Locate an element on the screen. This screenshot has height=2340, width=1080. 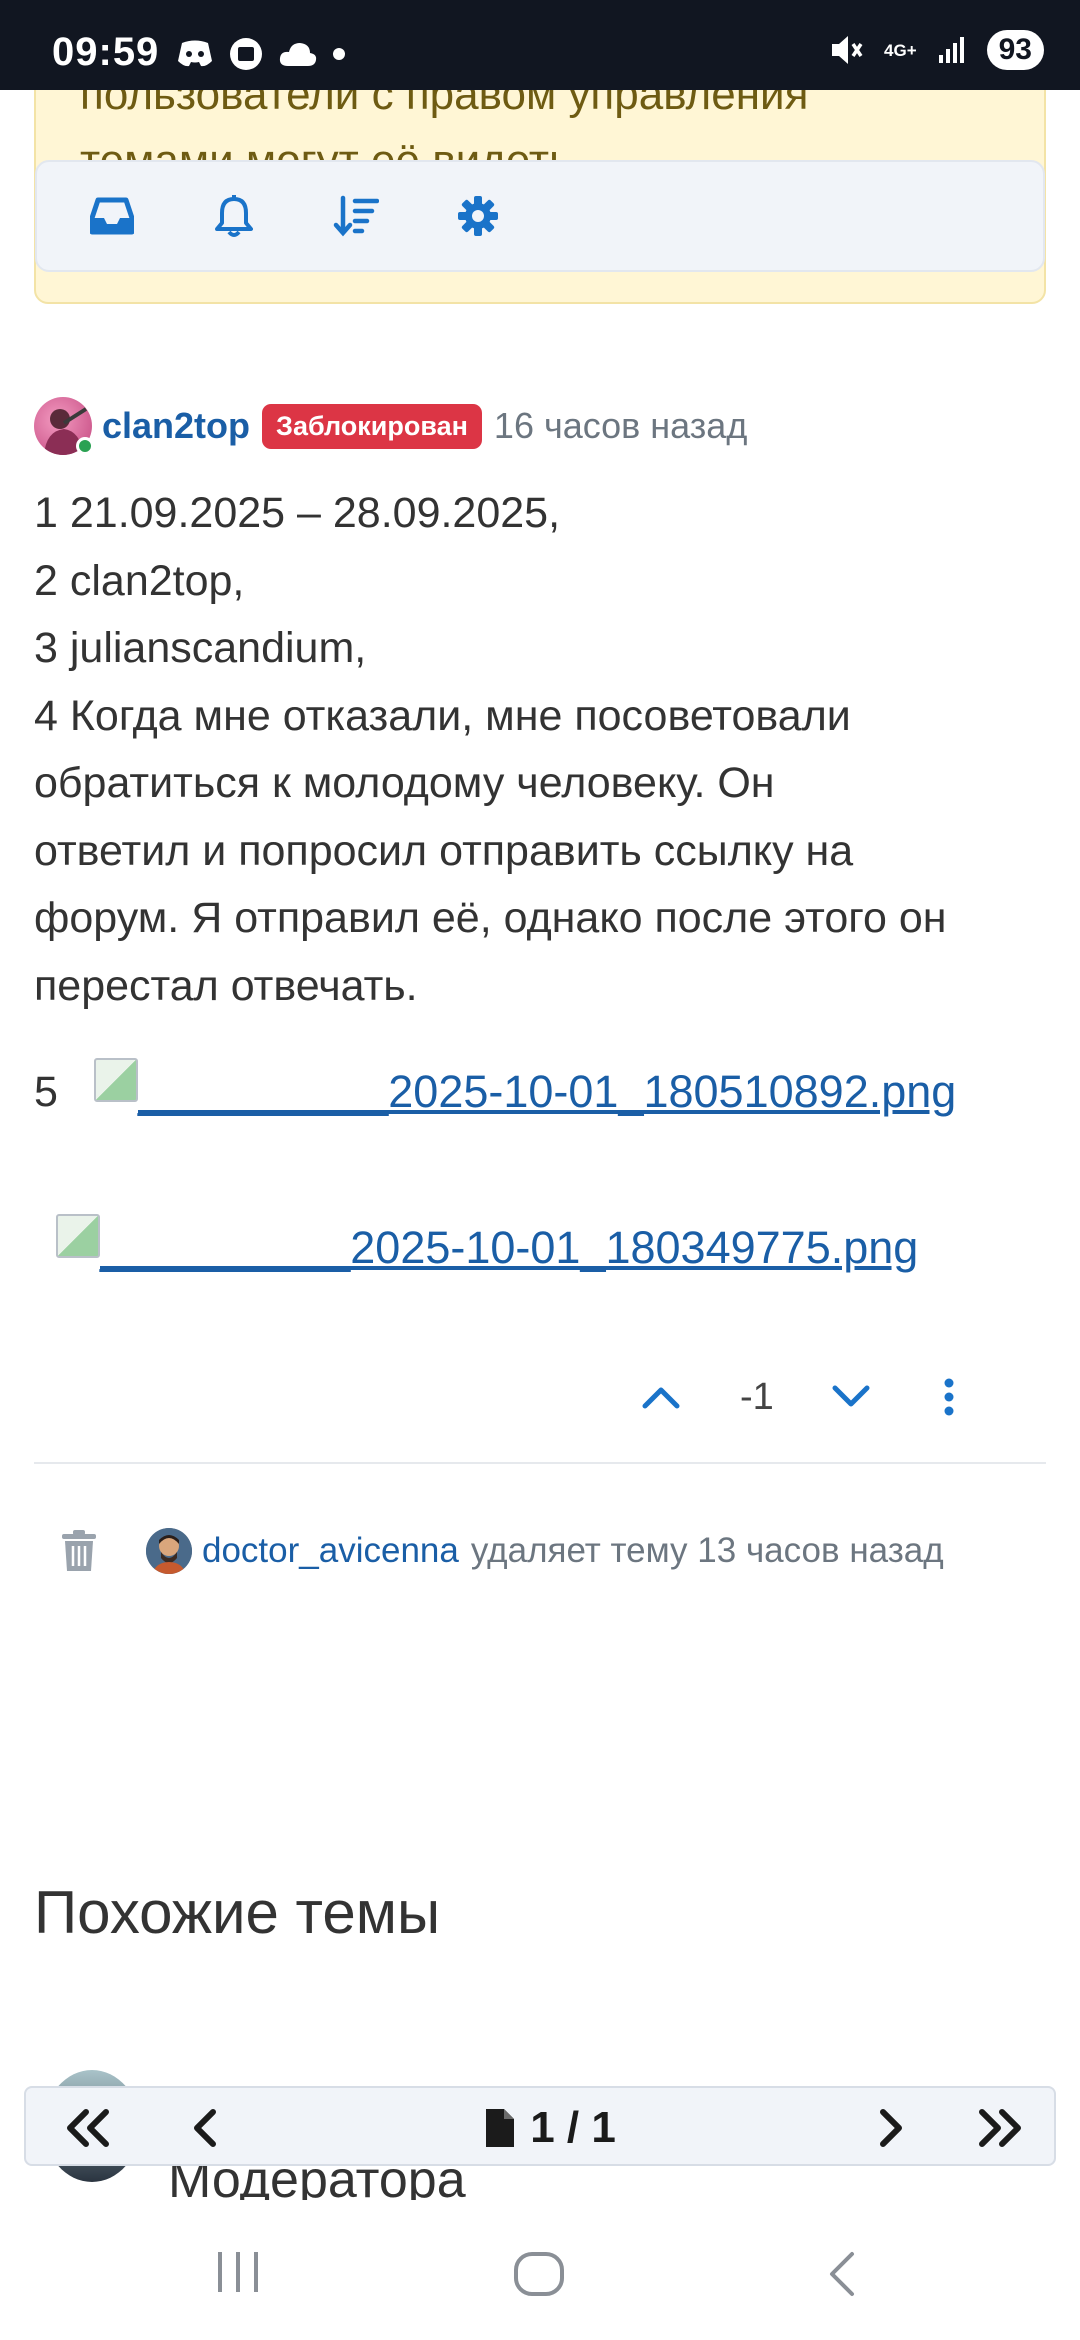
prev-page-button is located at coordinates (206, 2128).